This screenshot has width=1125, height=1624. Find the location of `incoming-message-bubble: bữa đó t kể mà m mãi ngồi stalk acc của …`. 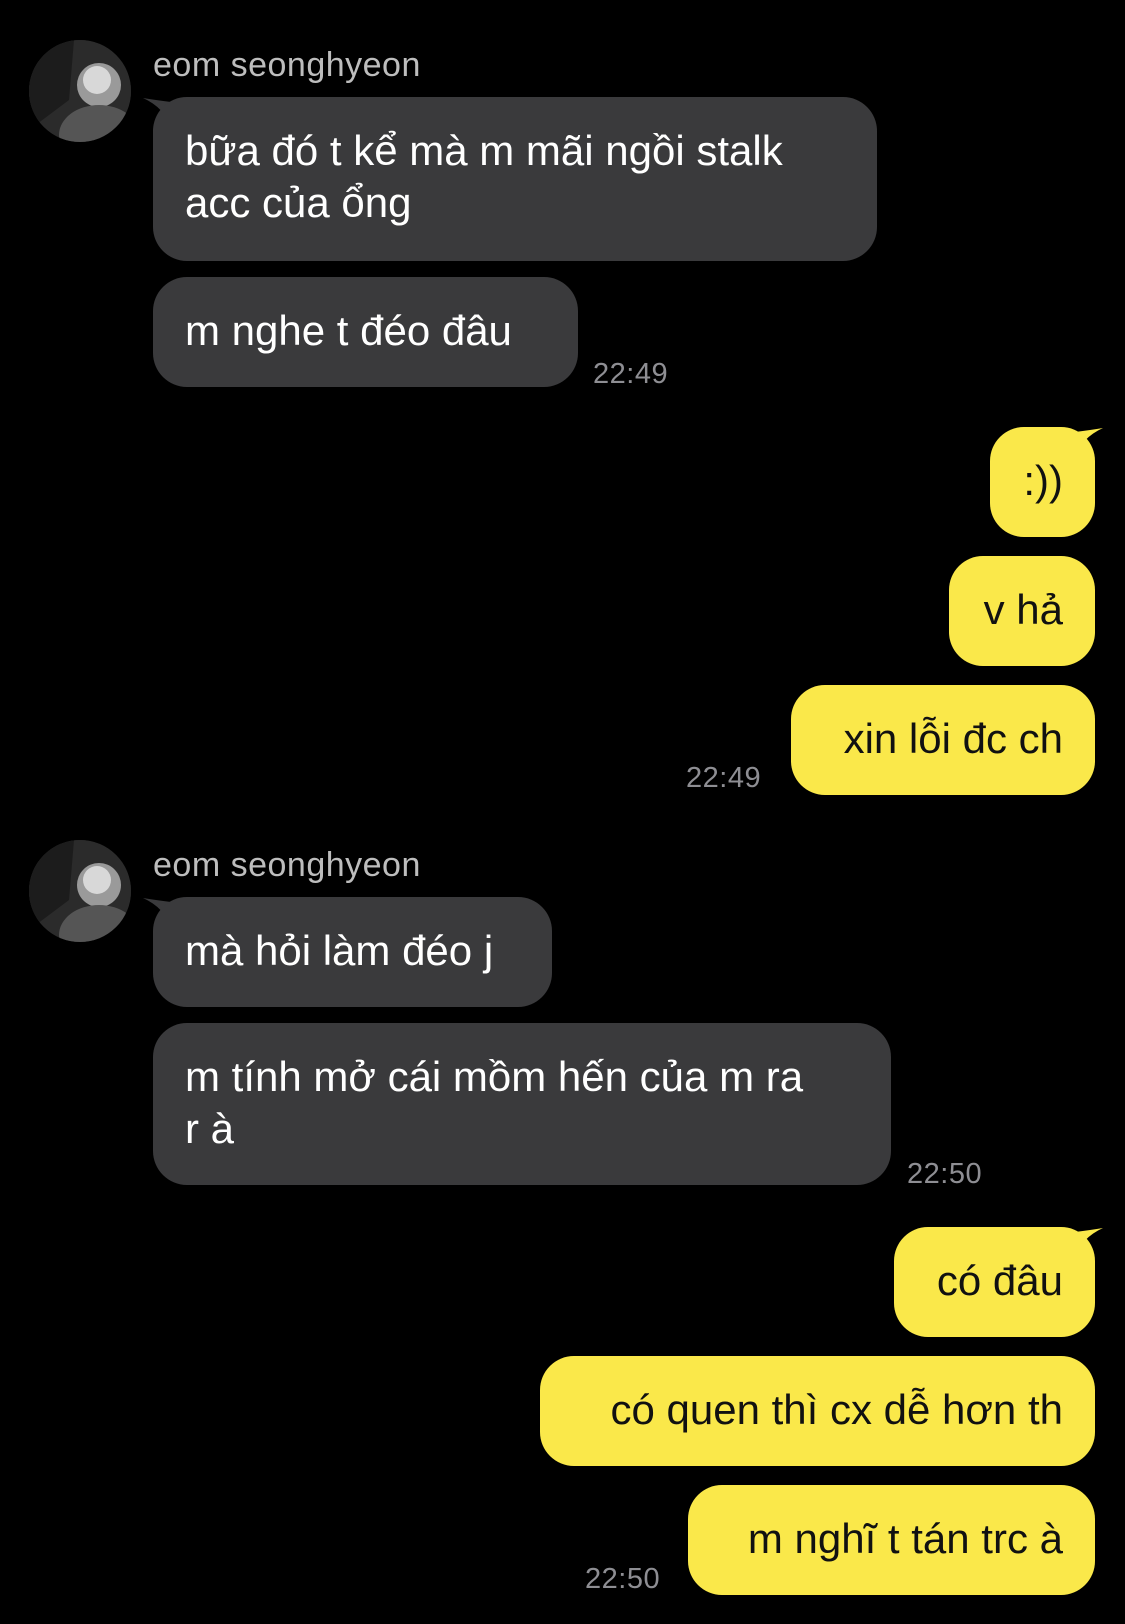

incoming-message-bubble: bữa đó t kể mà m mãi ngồi stalk acc của … is located at coordinates (515, 179).